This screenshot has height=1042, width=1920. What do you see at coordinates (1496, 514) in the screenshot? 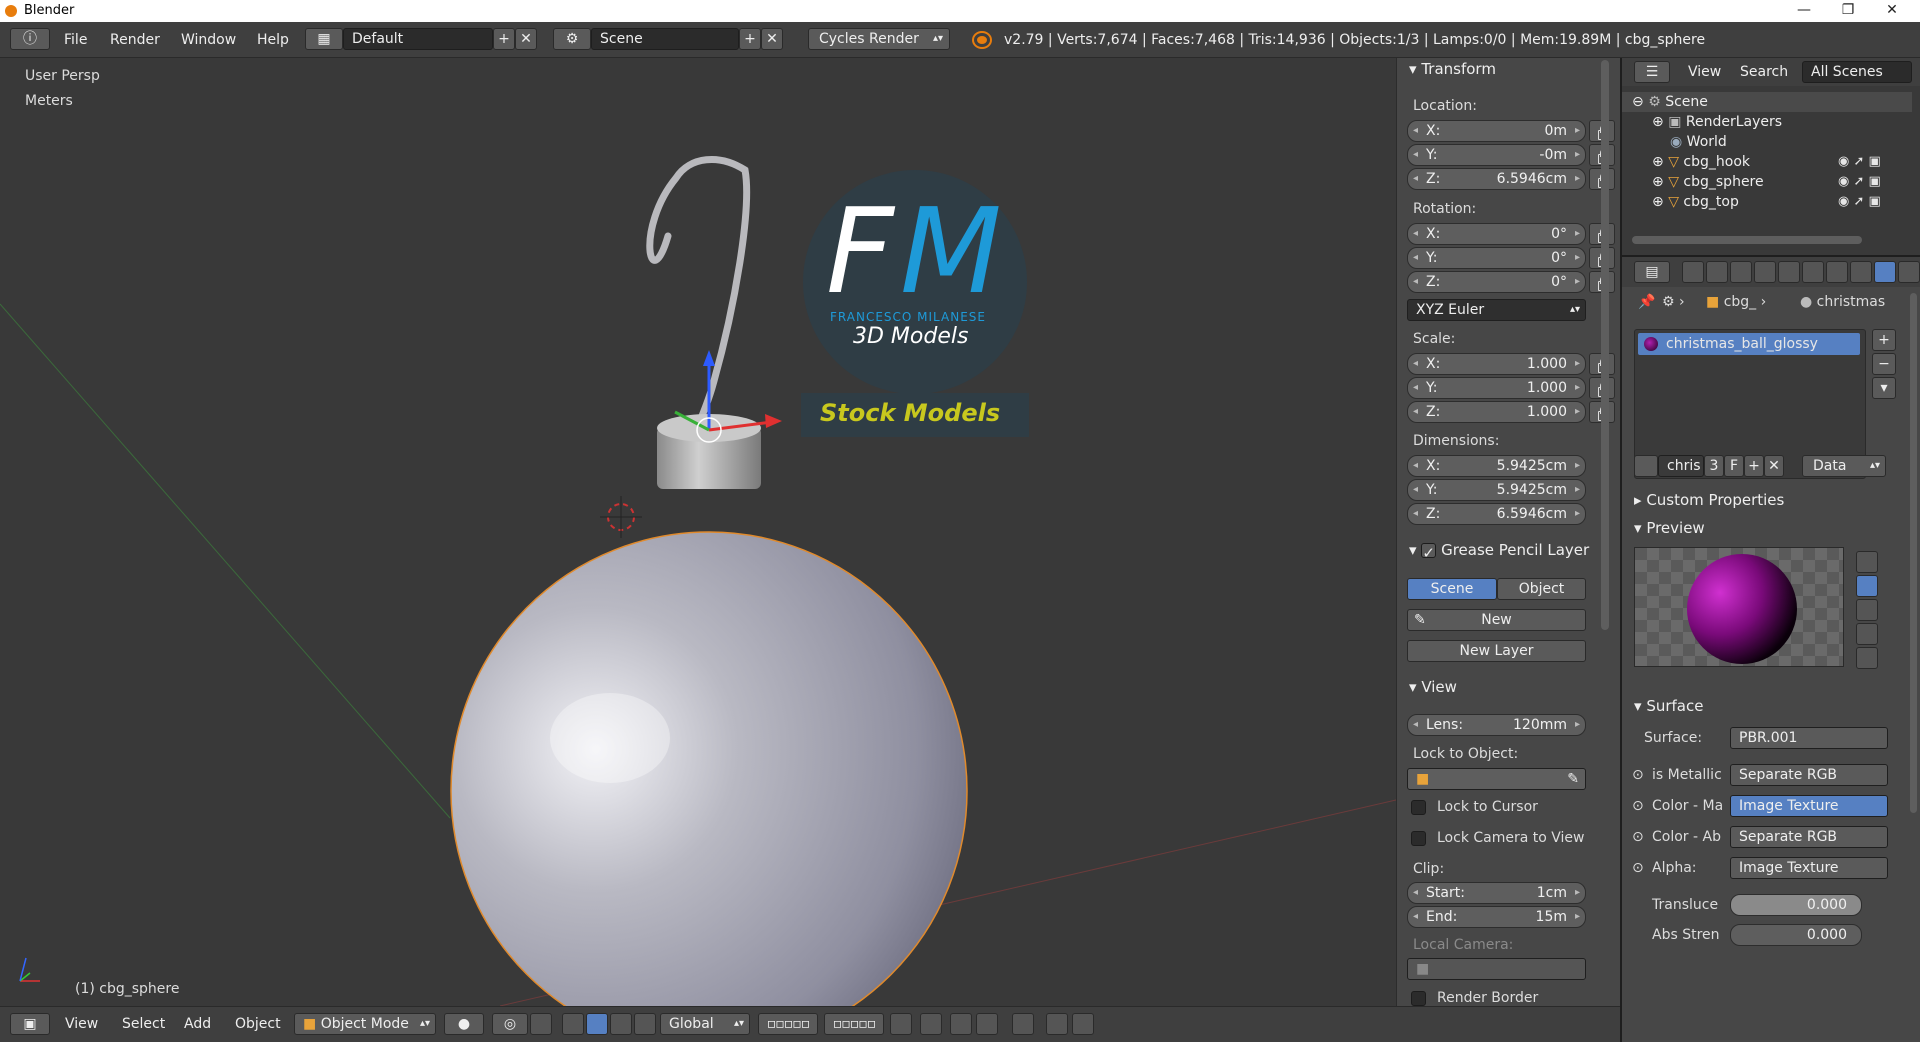
I see `dimensions-z-field: ◂ Z: 6.5946cm ▸` at bounding box center [1496, 514].